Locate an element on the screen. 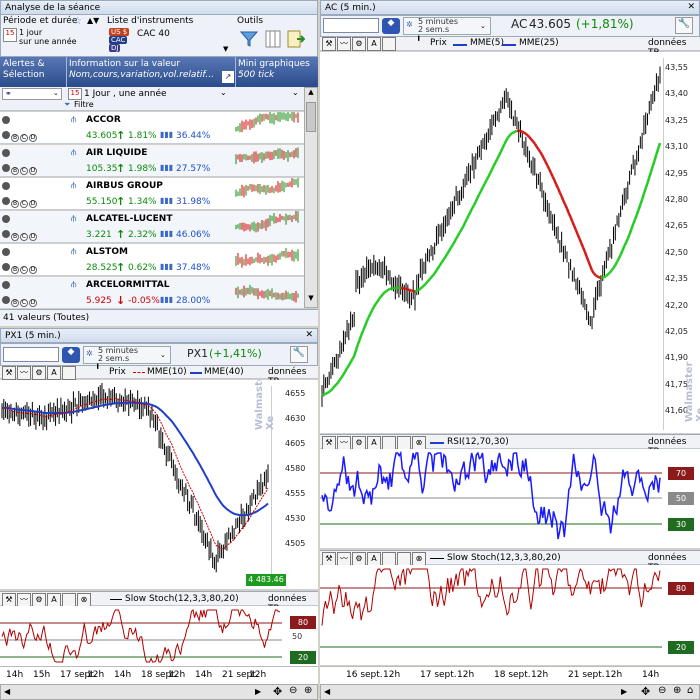  table-row: BCD ⫛ ACCOR 43.605 ↑ 1.81% ▮▮▮ 36.44% is located at coordinates (152, 128).